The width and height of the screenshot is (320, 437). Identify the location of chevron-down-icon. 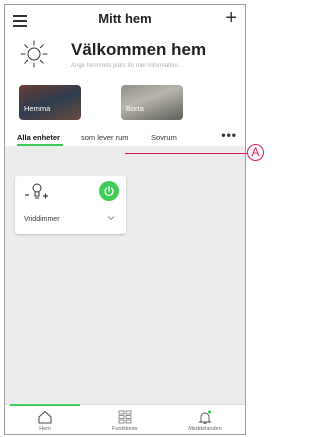
(111, 218).